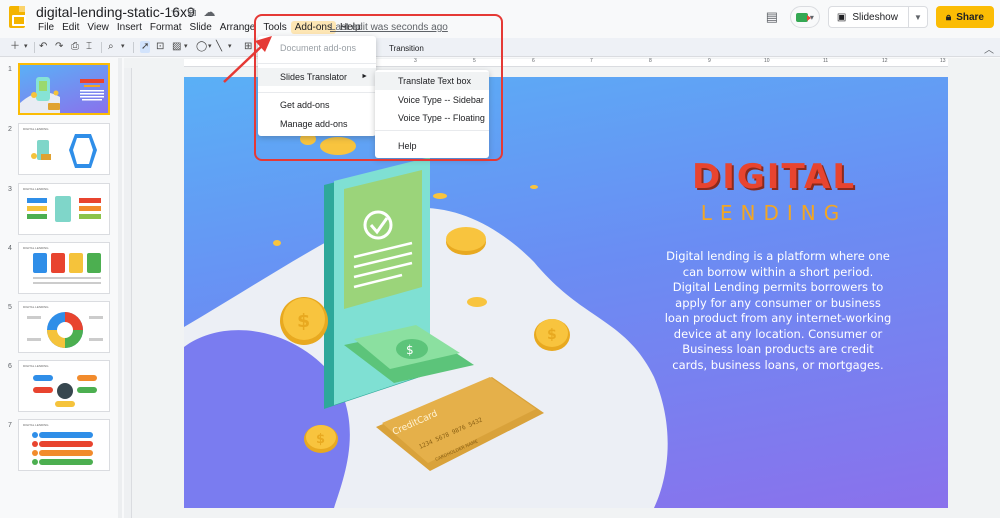 Image resolution: width=1000 pixels, height=518 pixels. I want to click on comment-add-icon: ⊞, so click(248, 47).